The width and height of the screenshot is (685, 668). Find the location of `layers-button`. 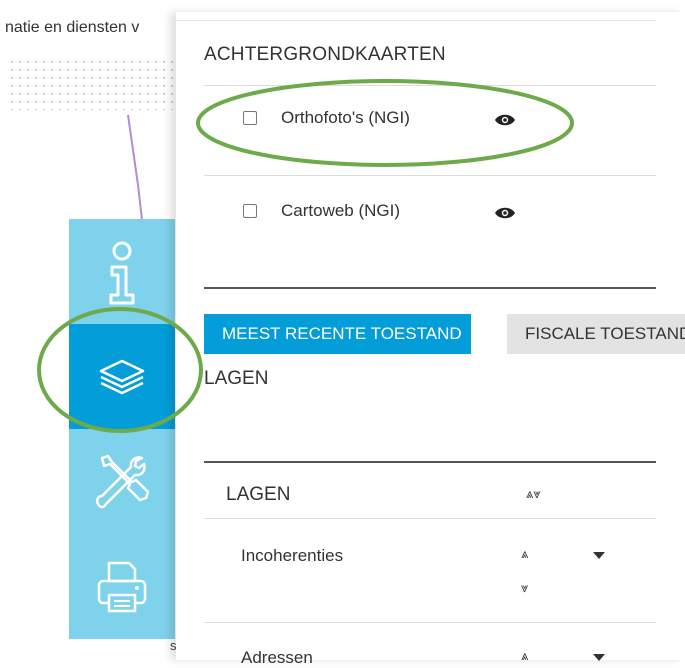

layers-button is located at coordinates (122, 376).